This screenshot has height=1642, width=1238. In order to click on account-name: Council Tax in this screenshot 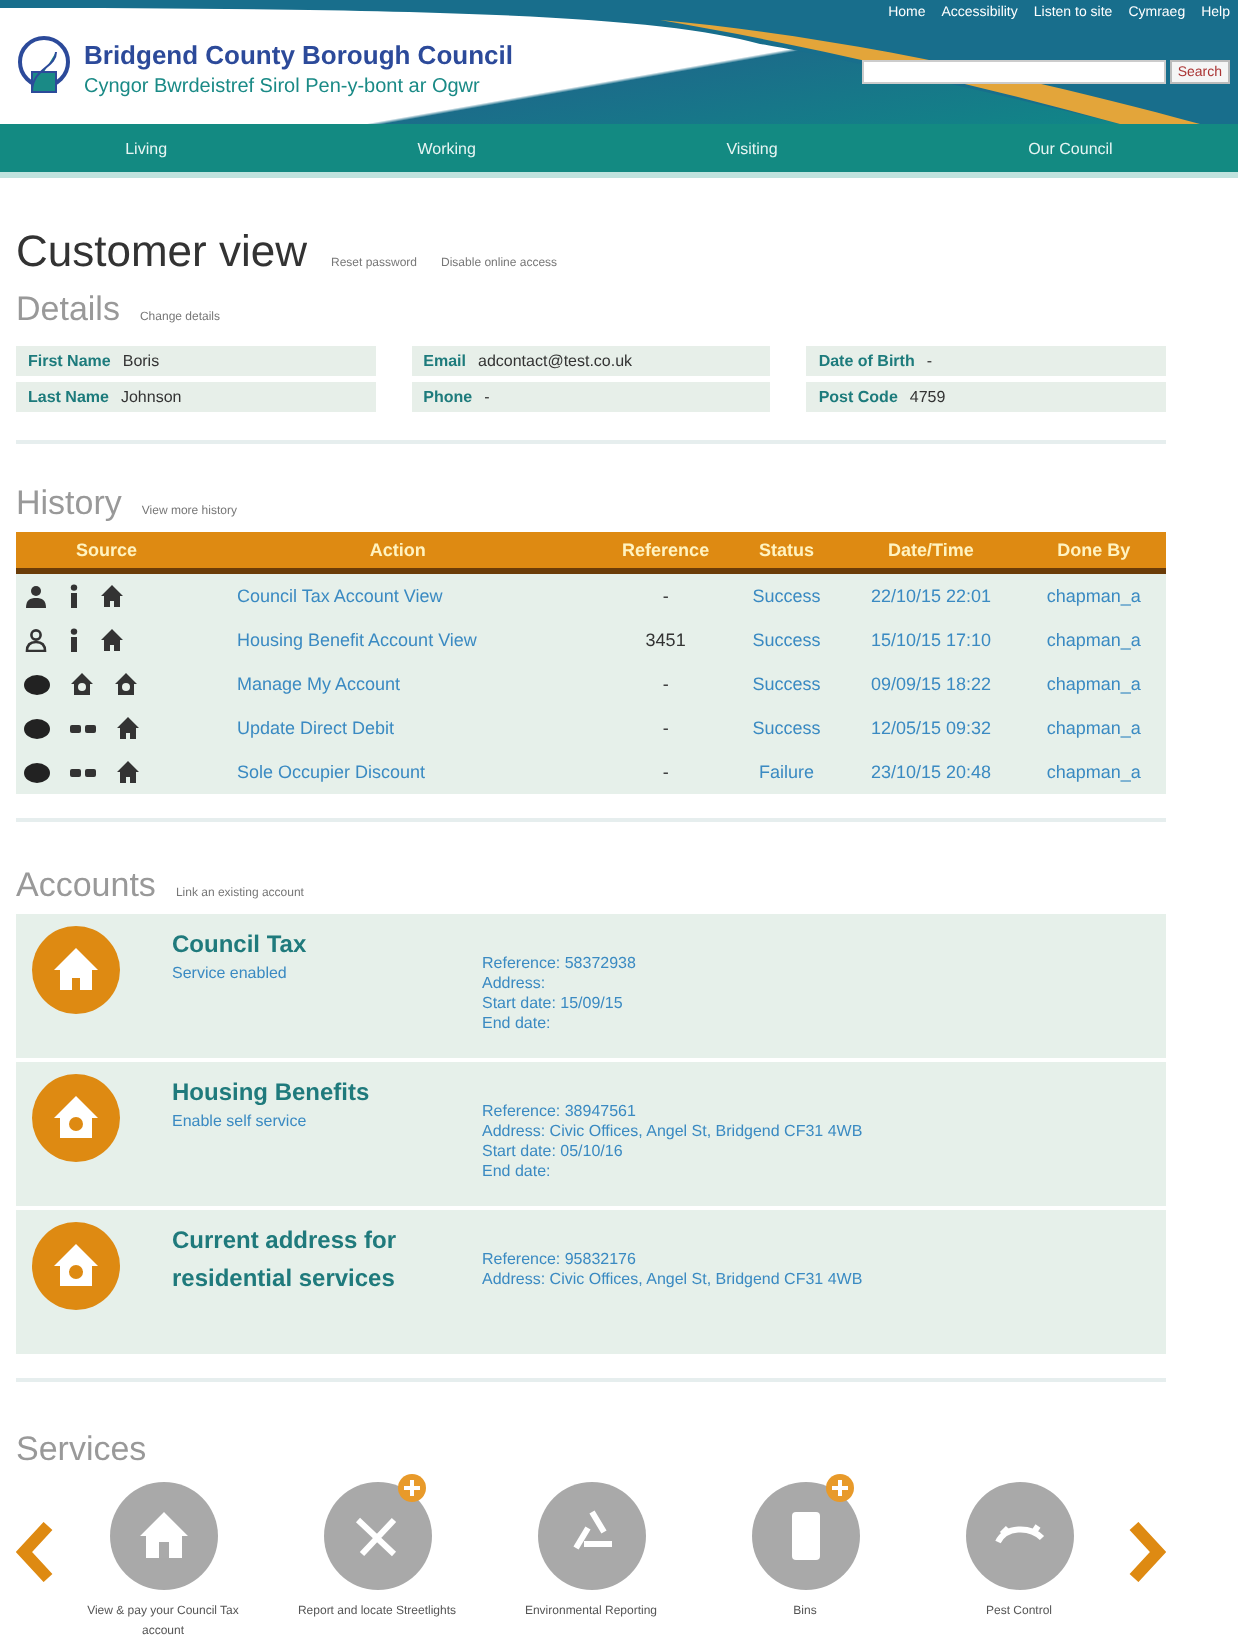, I will do `click(327, 945)`.